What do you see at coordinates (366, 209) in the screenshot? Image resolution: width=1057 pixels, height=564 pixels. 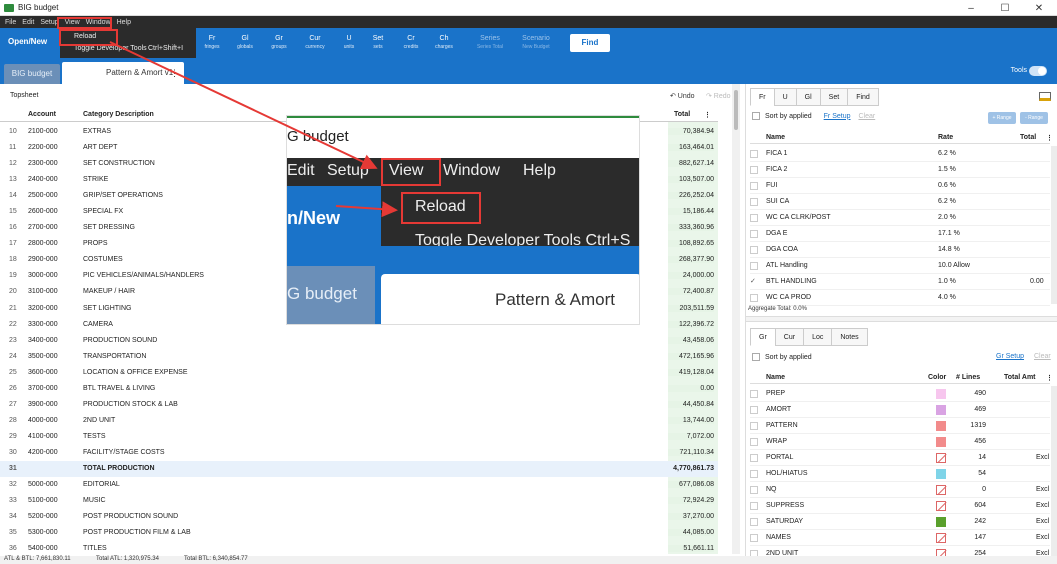 I see `arrow-to-reload` at bounding box center [366, 209].